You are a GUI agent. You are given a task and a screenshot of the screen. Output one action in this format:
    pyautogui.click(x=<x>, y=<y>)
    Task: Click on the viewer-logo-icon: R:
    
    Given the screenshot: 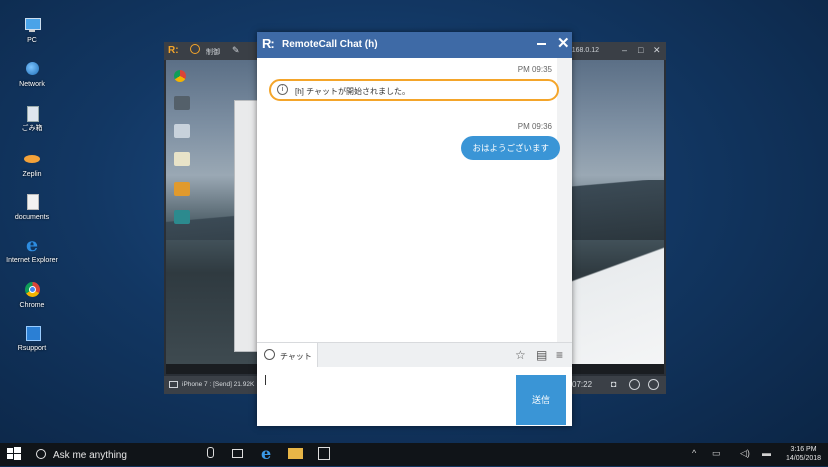 What is the action you would take?
    pyautogui.click(x=173, y=50)
    